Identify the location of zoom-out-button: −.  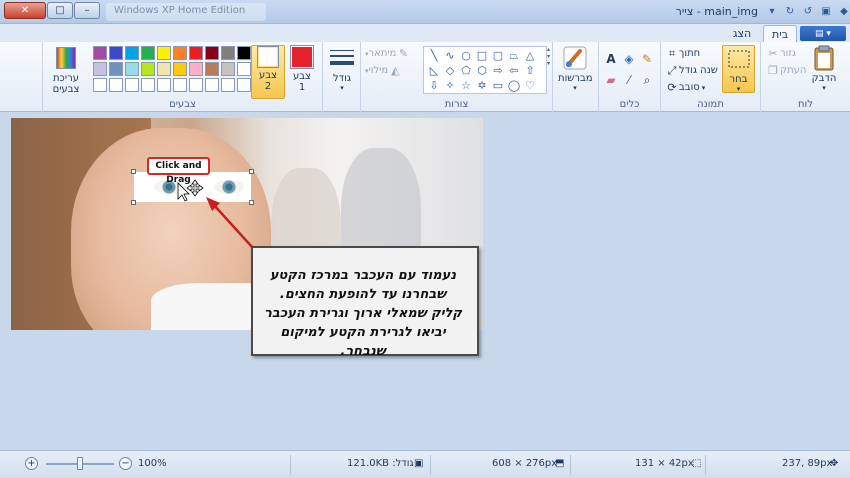
(125, 463).